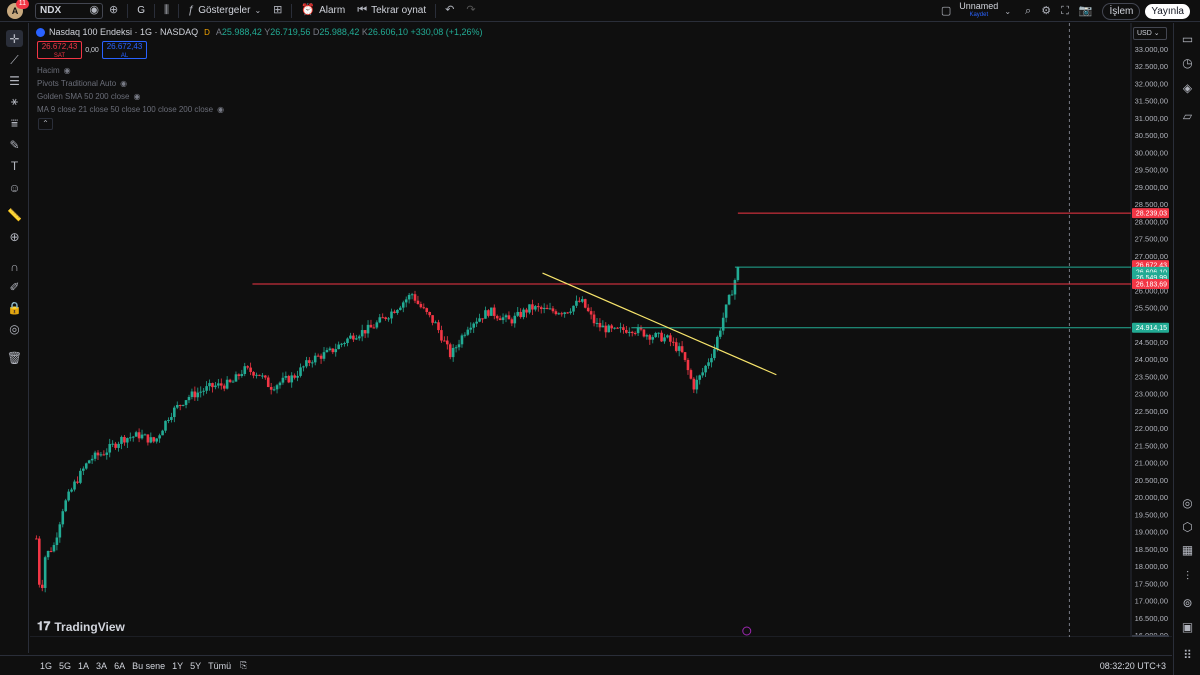  Describe the element at coordinates (14, 236) in the screenshot. I see `zoom-icon: ⊕` at that location.